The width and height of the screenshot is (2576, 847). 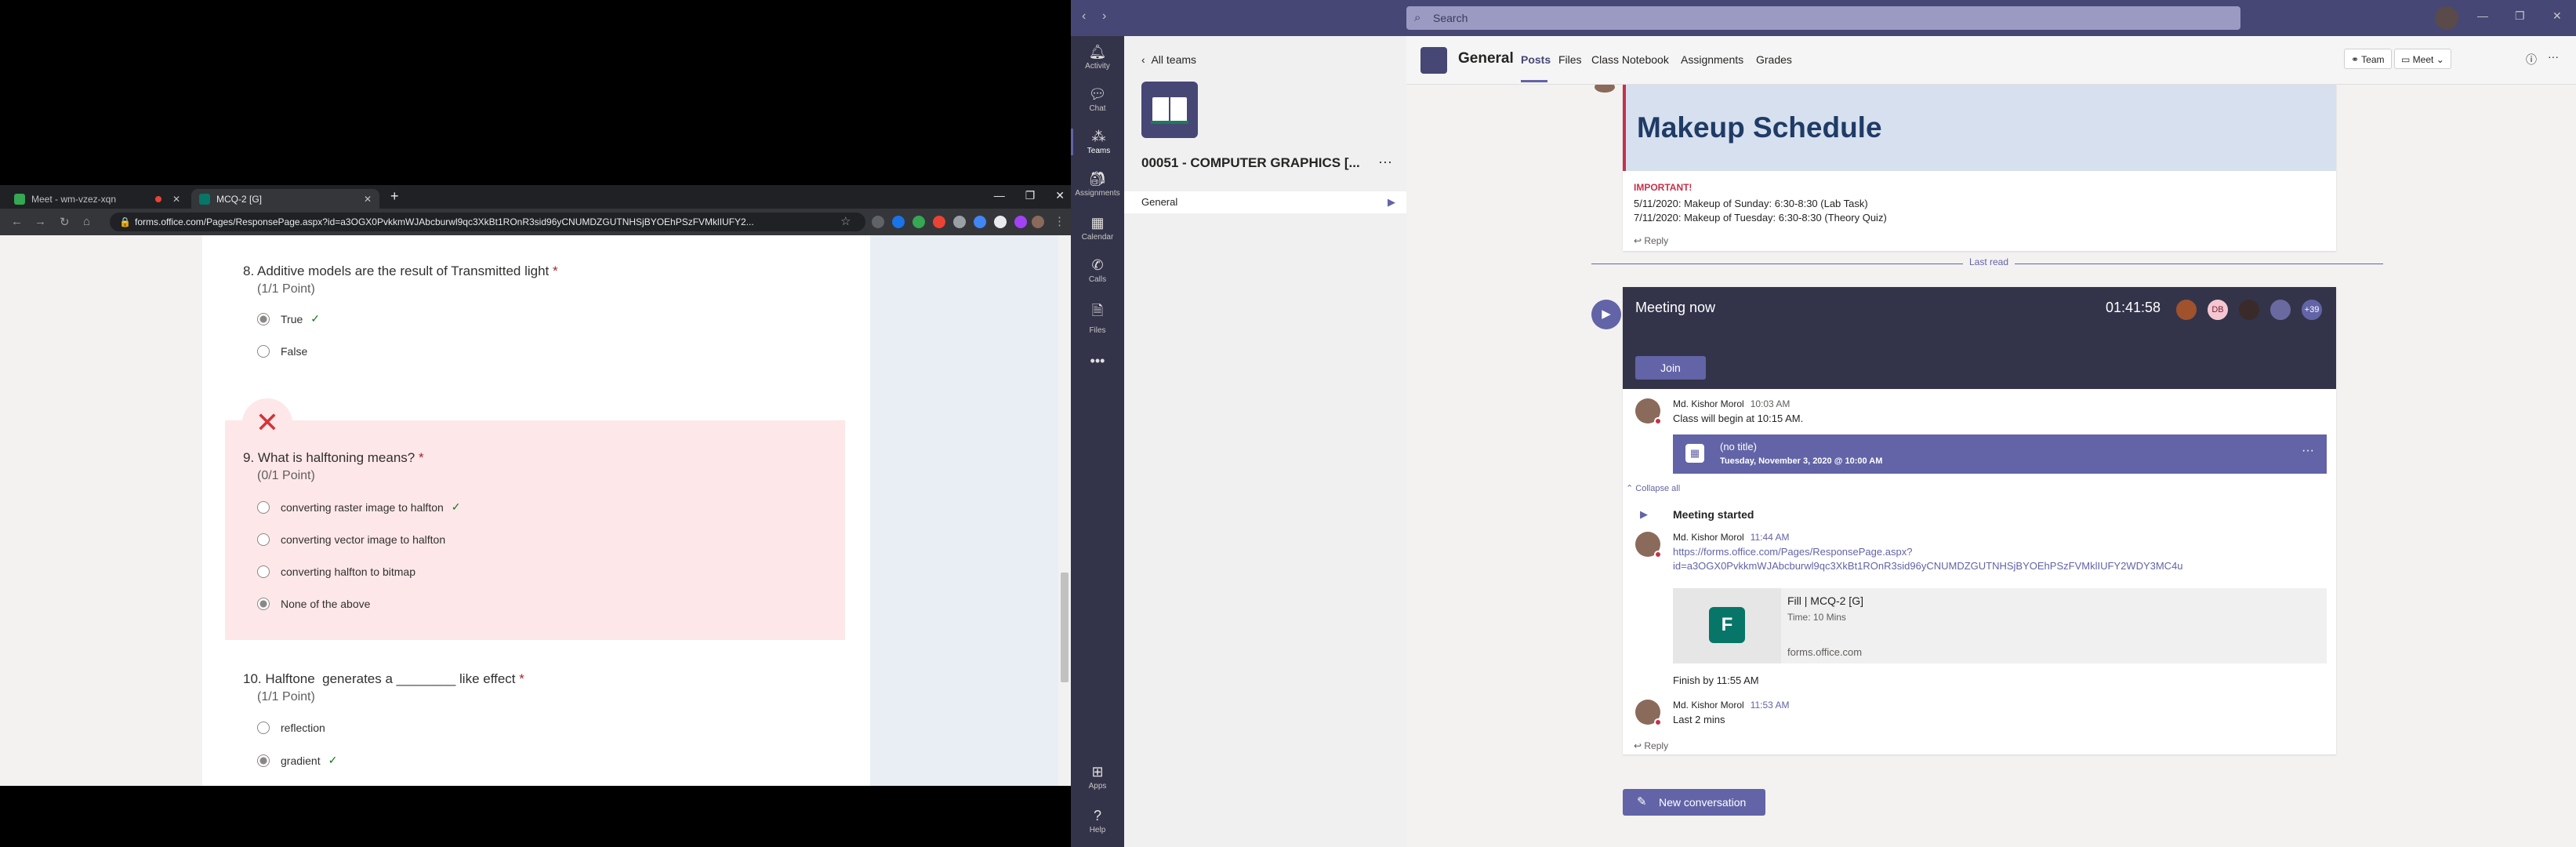 I want to click on option-vector: converting vector image to halfton, so click(x=351, y=539).